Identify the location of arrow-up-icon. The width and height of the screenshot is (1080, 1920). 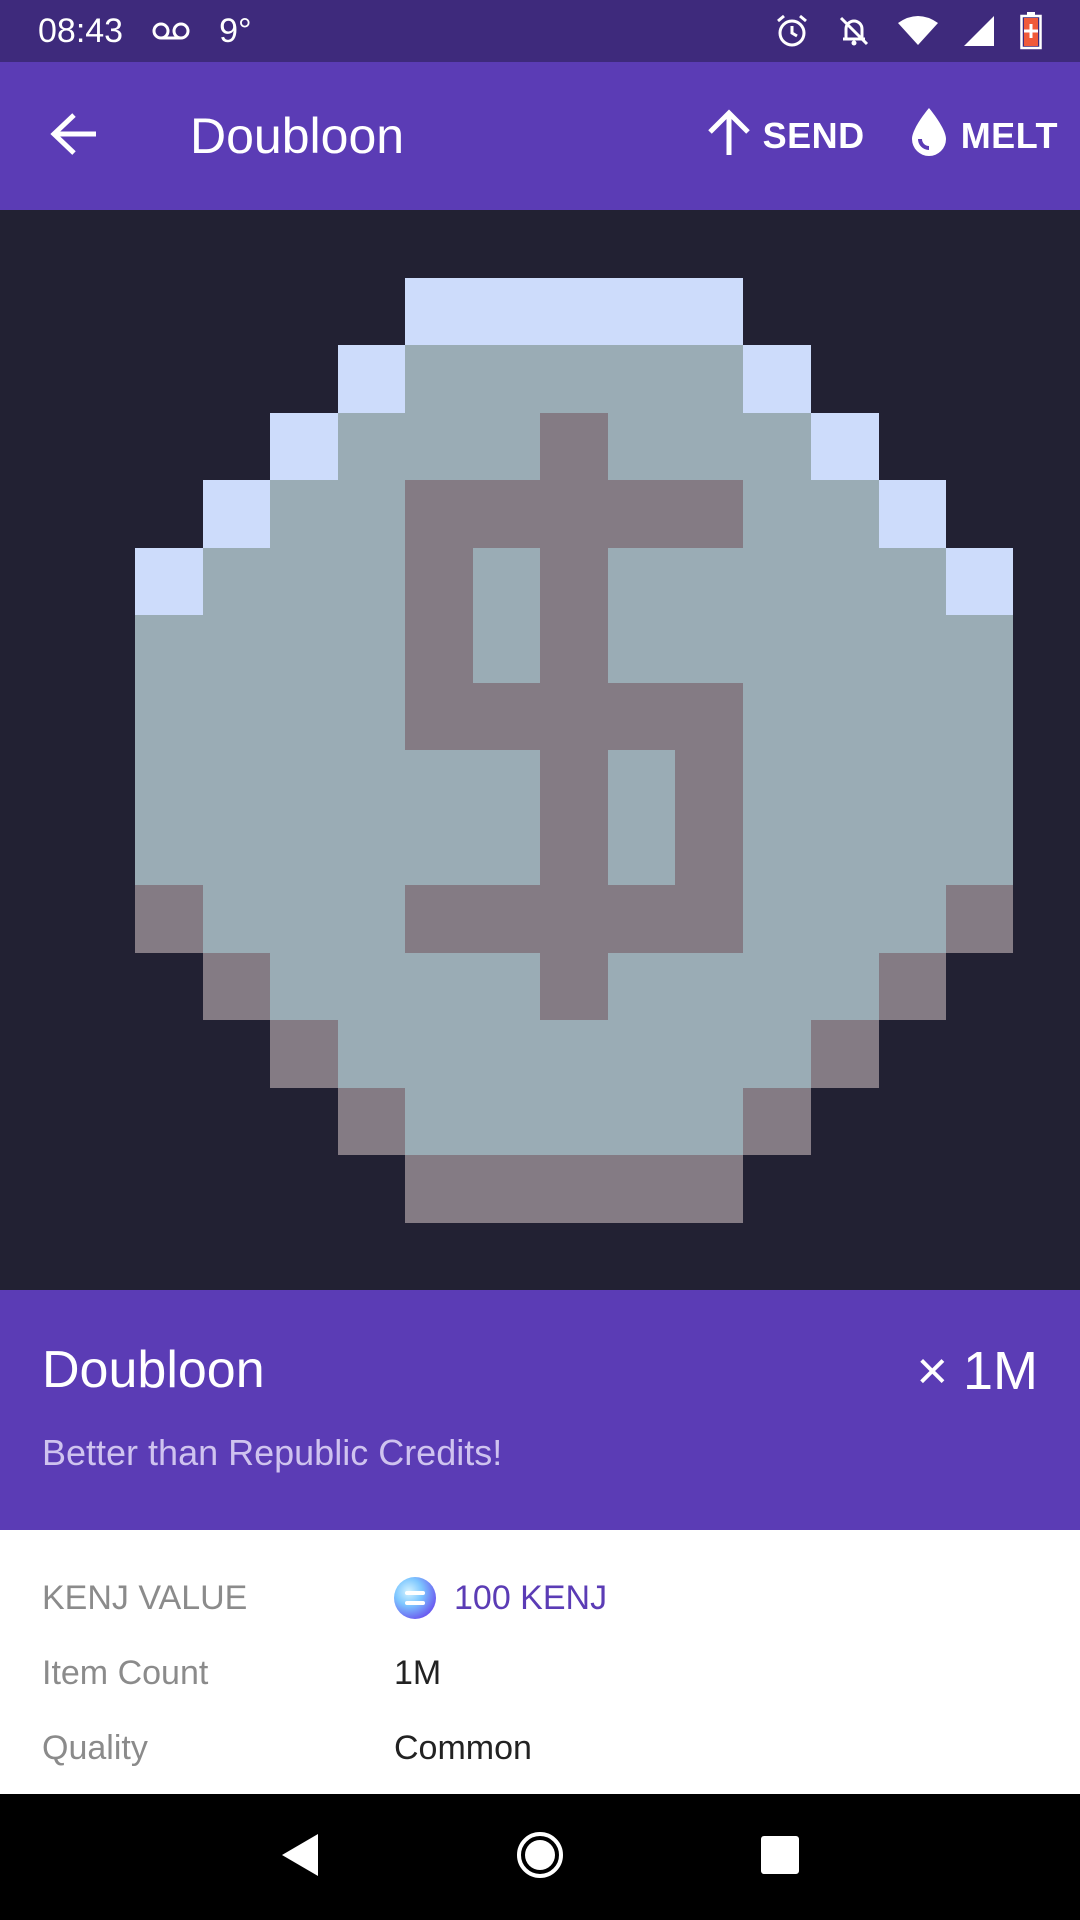
(729, 136).